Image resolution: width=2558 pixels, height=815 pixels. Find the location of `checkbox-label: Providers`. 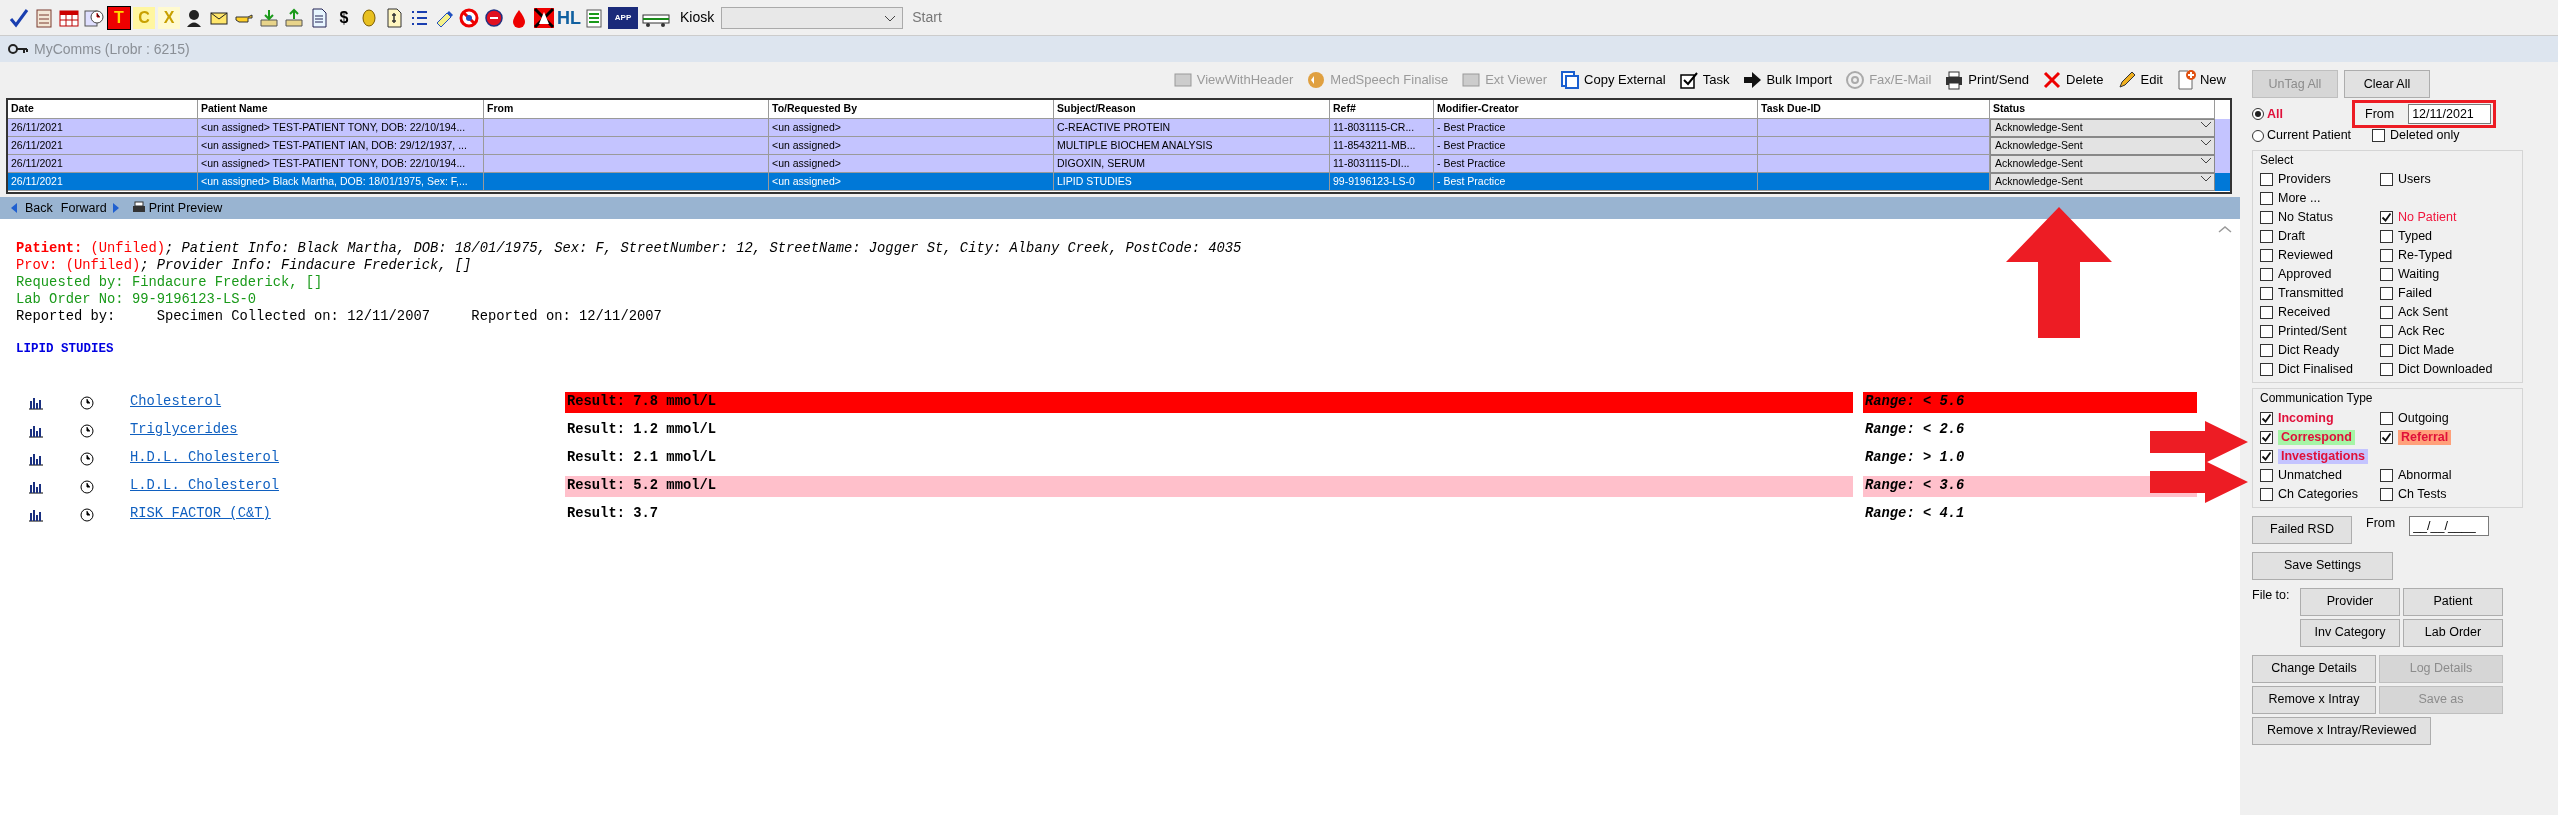

checkbox-label: Providers is located at coordinates (2304, 180).